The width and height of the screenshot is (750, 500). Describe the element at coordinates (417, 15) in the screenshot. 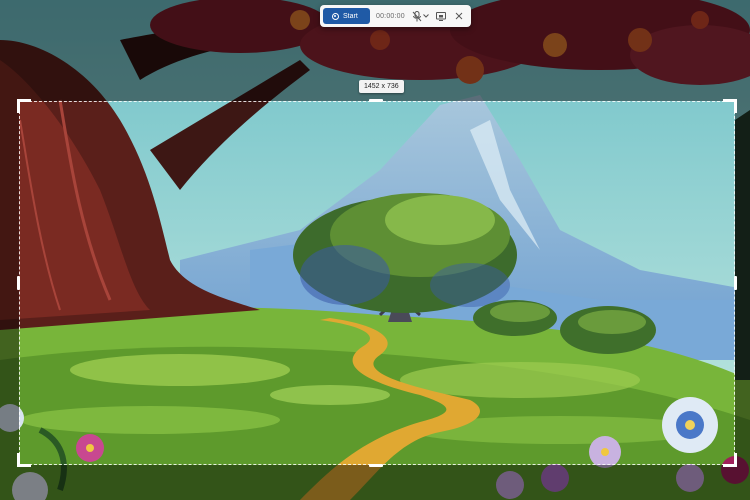

I see `microphone-muted-icon` at that location.